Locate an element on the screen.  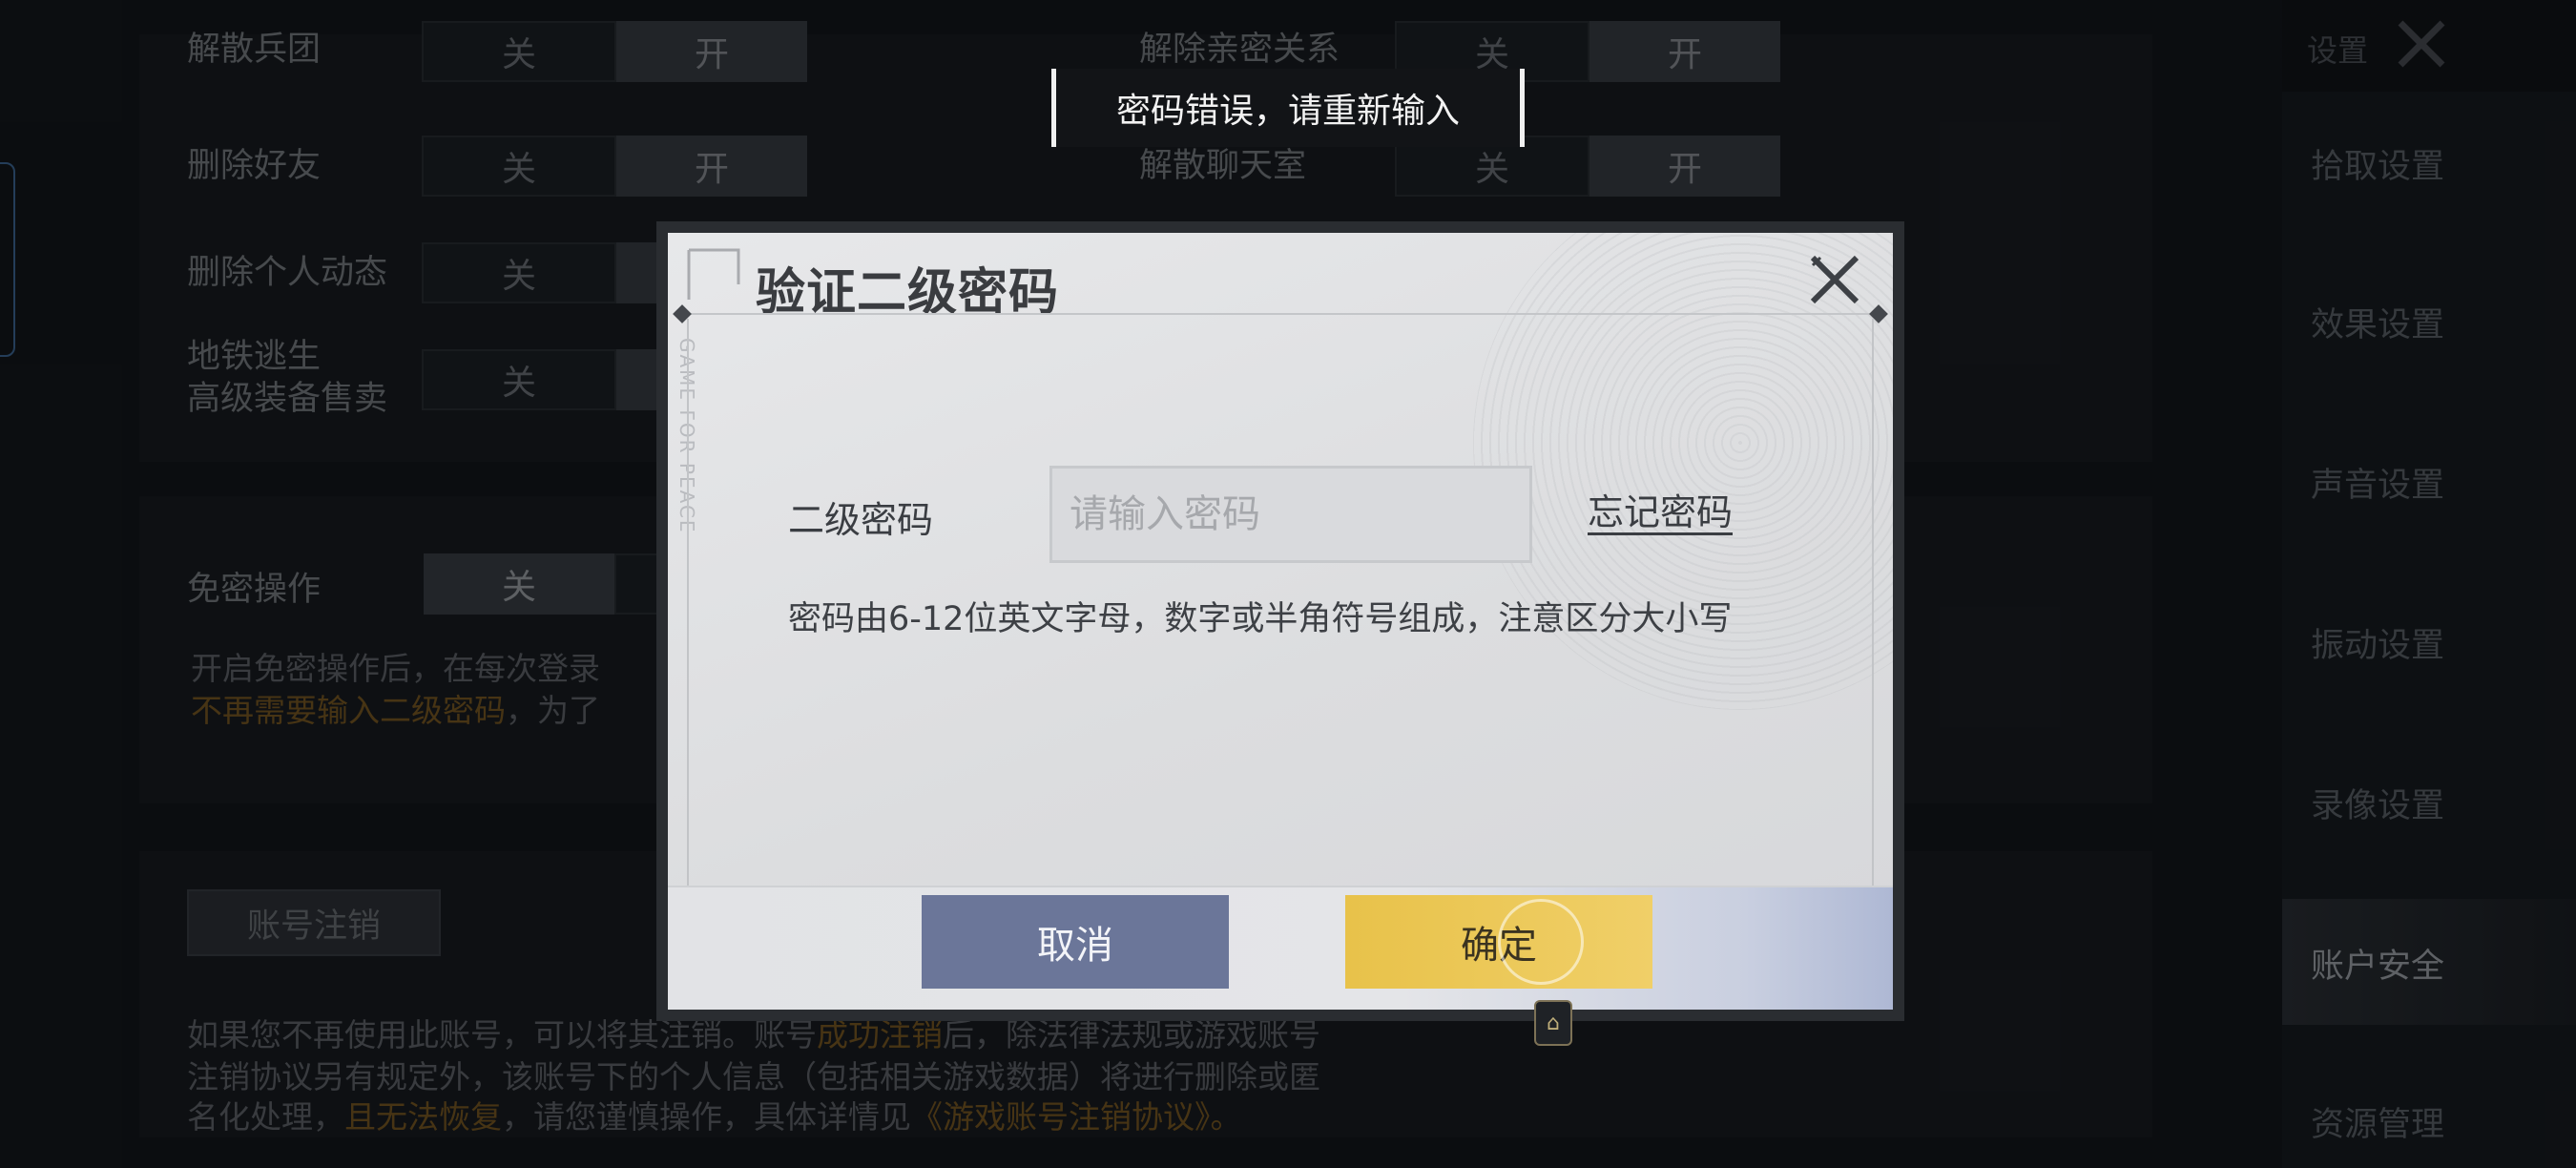
password-hint: 密码由6-12位英文字母，数字或半角符号组成，注意区分大小写 is located at coordinates (1260, 619).